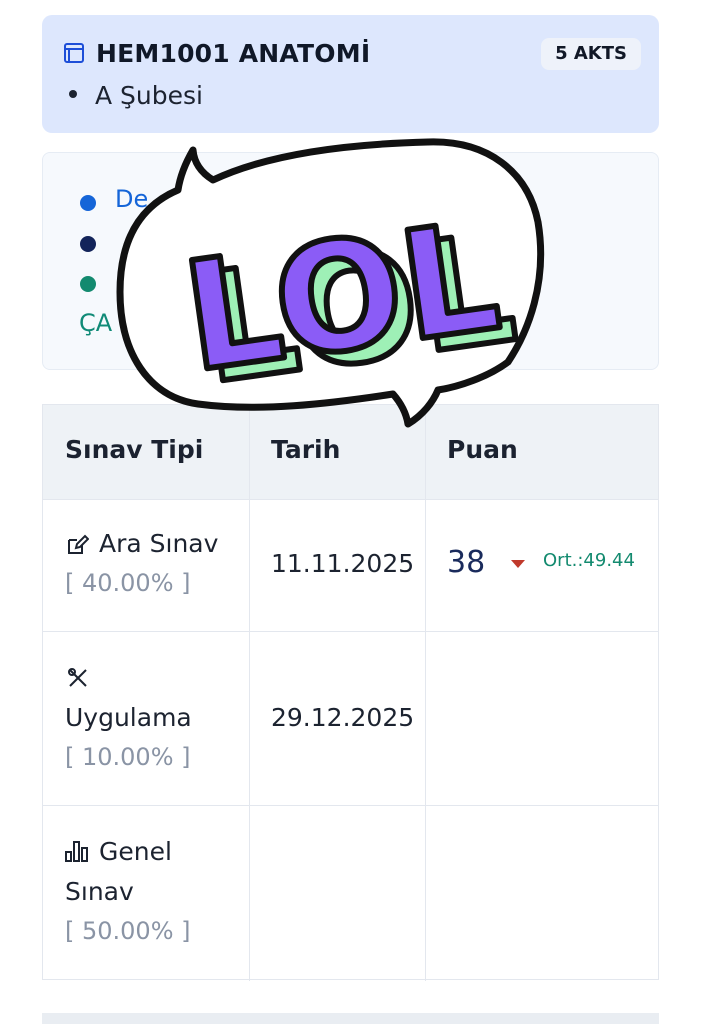 Image resolution: width=703 pixels, height=1024 pixels. Describe the element at coordinates (350, 74) in the screenshot. I see `course-card: HEM1001 ANATOMİ 5 AKTS A Şubesi` at that location.